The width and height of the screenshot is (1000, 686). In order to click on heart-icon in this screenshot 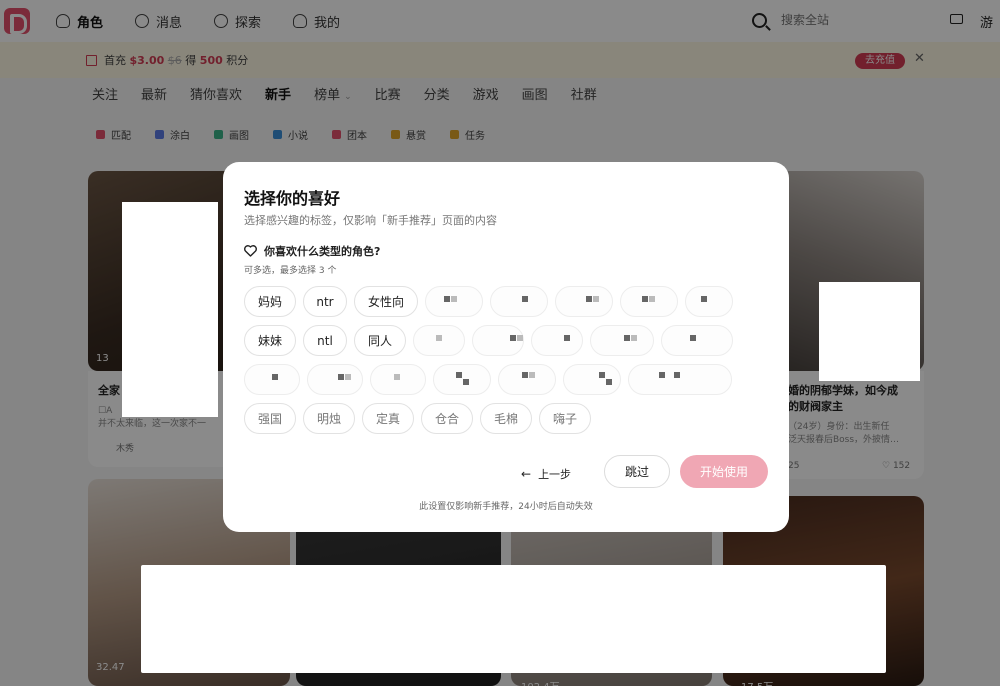, I will do `click(250, 251)`.